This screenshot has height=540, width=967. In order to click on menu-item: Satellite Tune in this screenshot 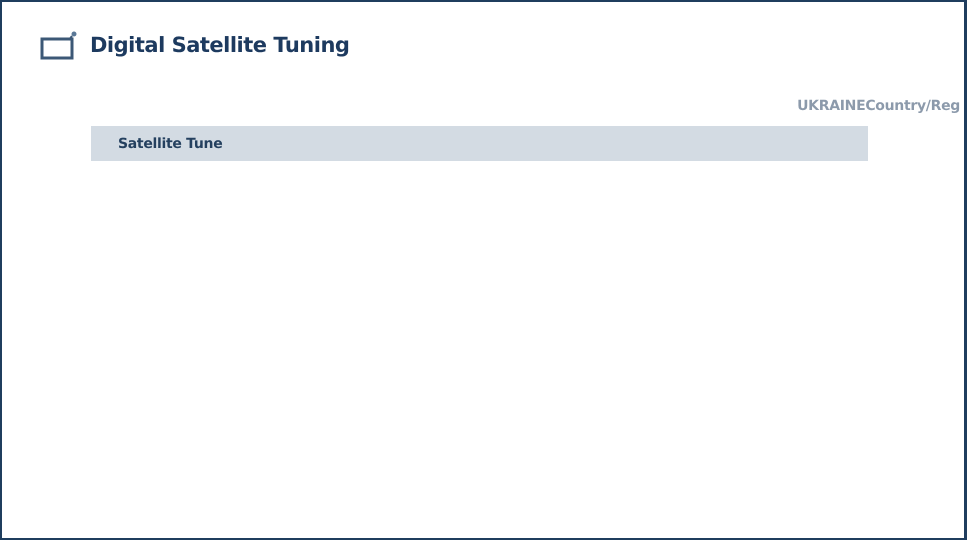, I will do `click(479, 143)`.